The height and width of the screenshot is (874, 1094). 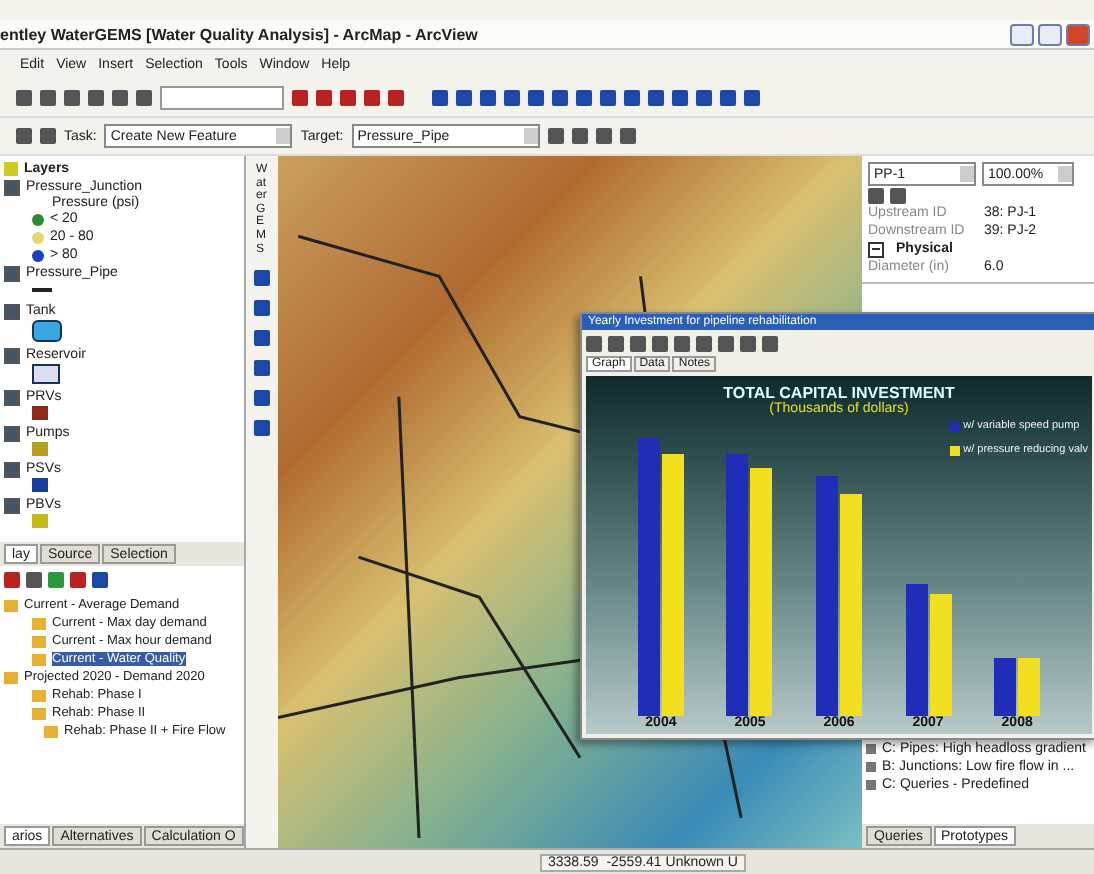 I want to click on maximize-icon, so click(x=1050, y=34).